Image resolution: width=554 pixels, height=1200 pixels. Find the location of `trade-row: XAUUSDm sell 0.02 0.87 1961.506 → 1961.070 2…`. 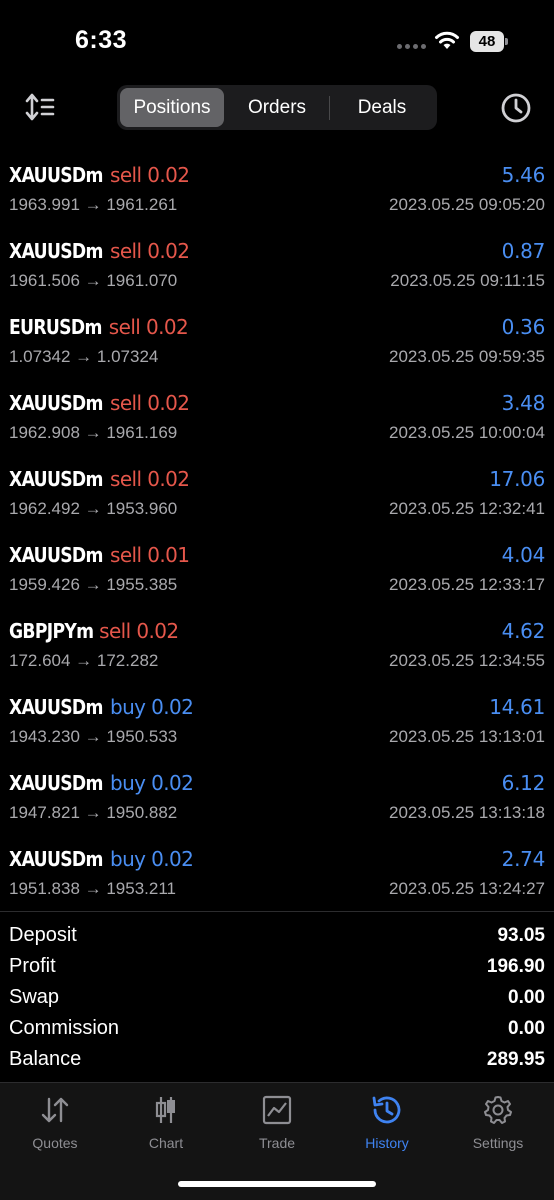

trade-row: XAUUSDm sell 0.02 0.87 1961.506 → 1961.070 2… is located at coordinates (277, 269).